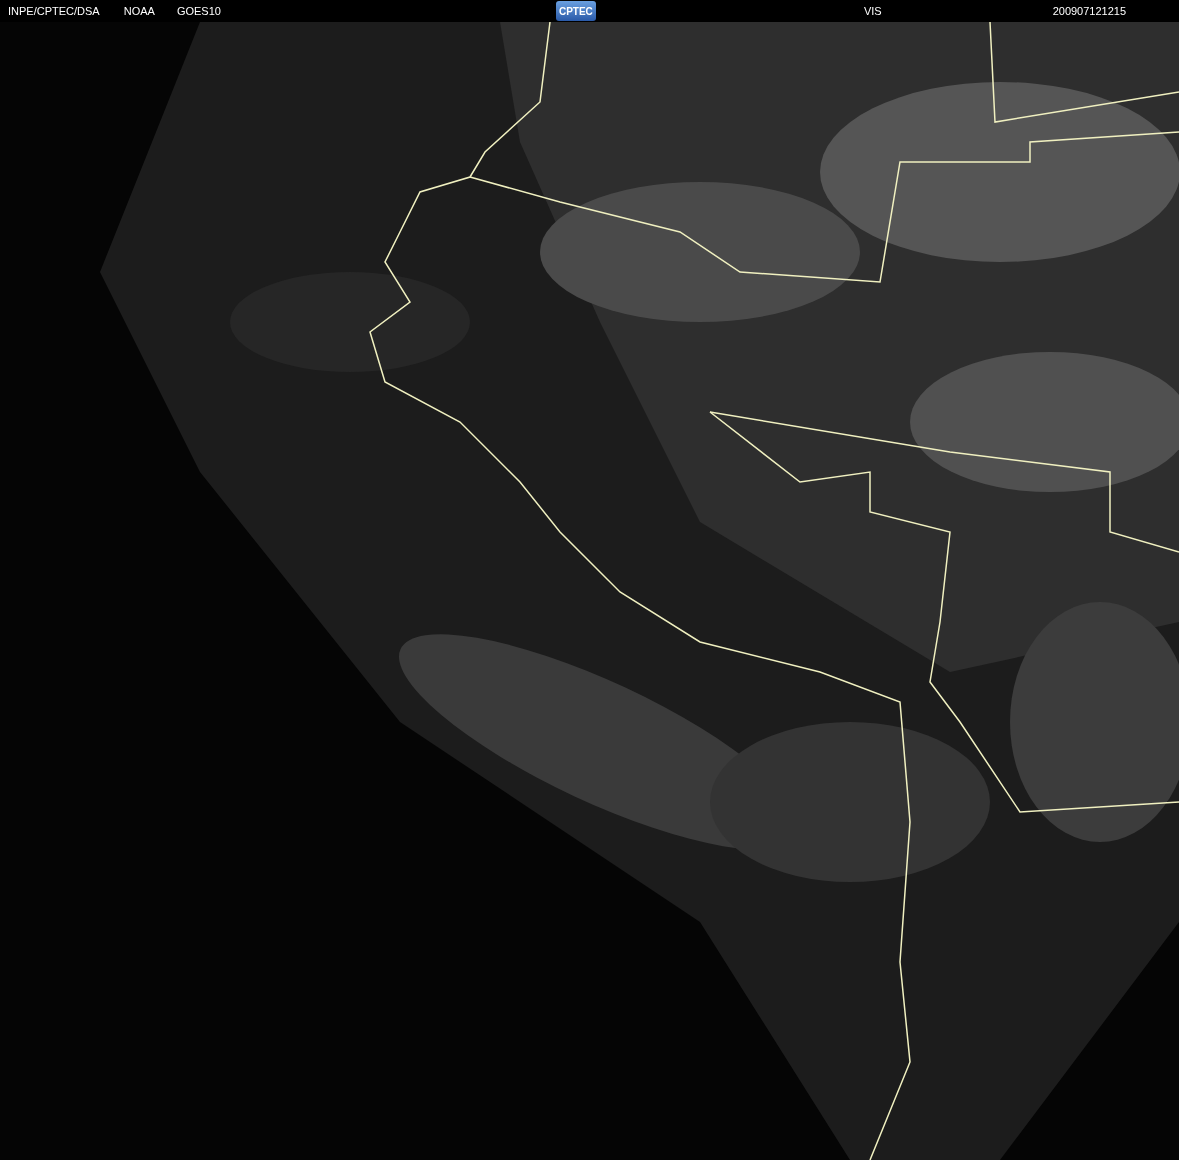 The height and width of the screenshot is (1160, 1179). I want to click on channel-label: VIS, so click(872, 11).